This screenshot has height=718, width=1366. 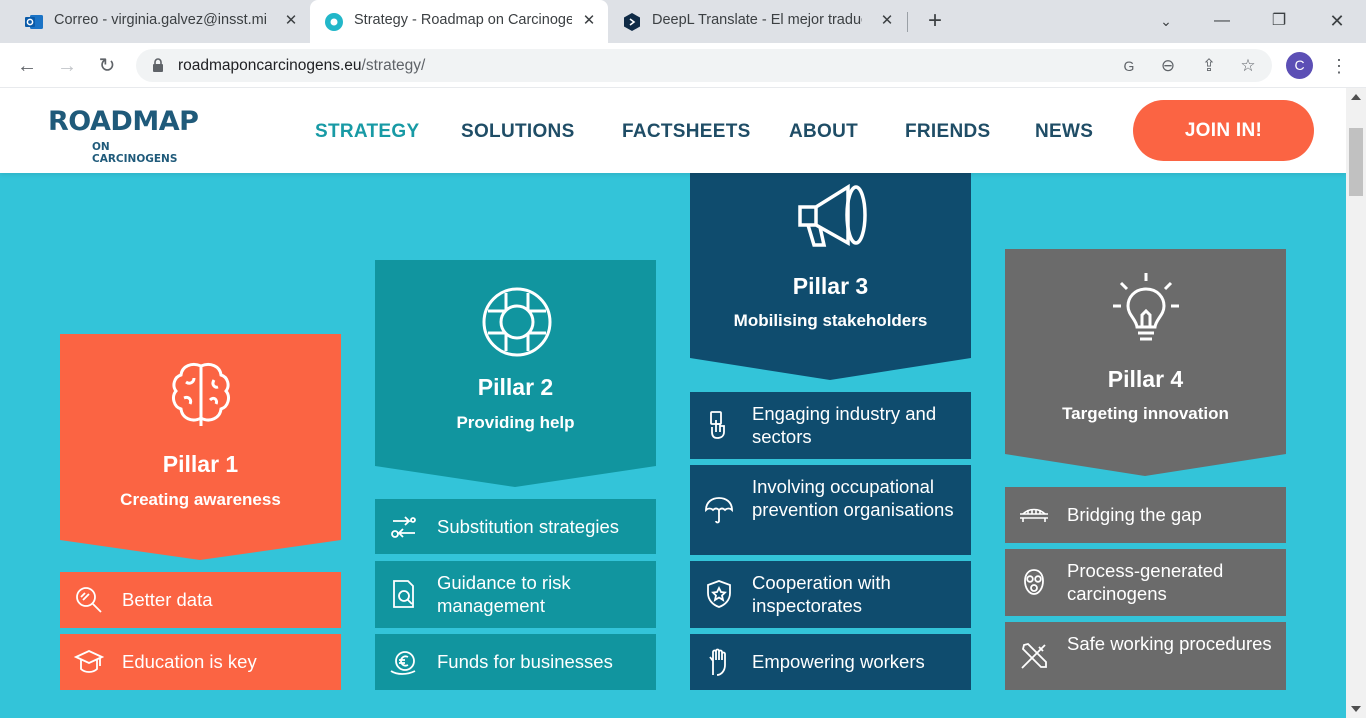 What do you see at coordinates (717, 425) in the screenshot?
I see `hand-pointer-icon` at bounding box center [717, 425].